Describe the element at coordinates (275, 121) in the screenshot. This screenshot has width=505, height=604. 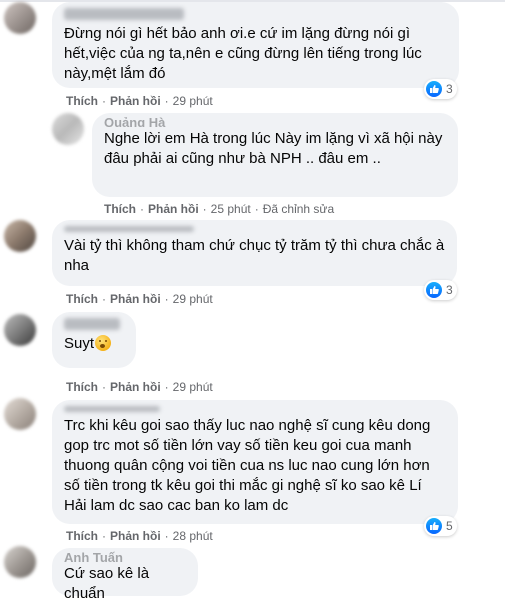
I see `commenter-name: Quảng Hà` at that location.